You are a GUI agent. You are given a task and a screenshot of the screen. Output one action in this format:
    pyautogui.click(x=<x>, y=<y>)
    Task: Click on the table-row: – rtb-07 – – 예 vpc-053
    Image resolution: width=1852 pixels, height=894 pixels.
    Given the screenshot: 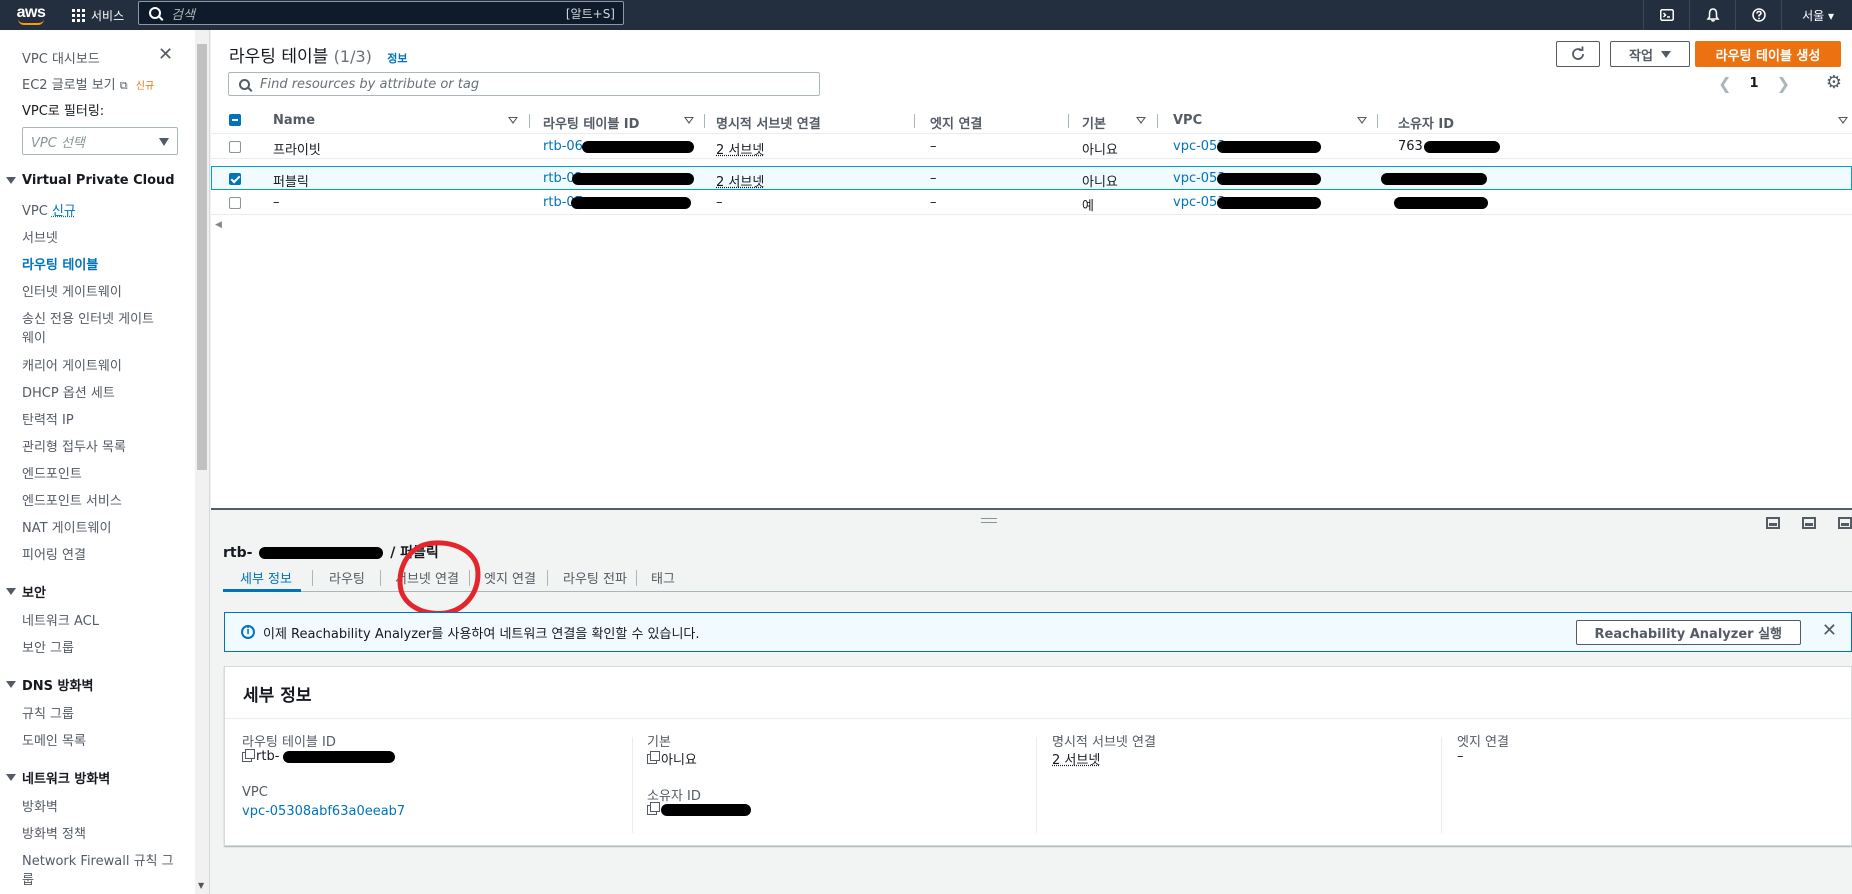 What is the action you would take?
    pyautogui.click(x=1031, y=203)
    